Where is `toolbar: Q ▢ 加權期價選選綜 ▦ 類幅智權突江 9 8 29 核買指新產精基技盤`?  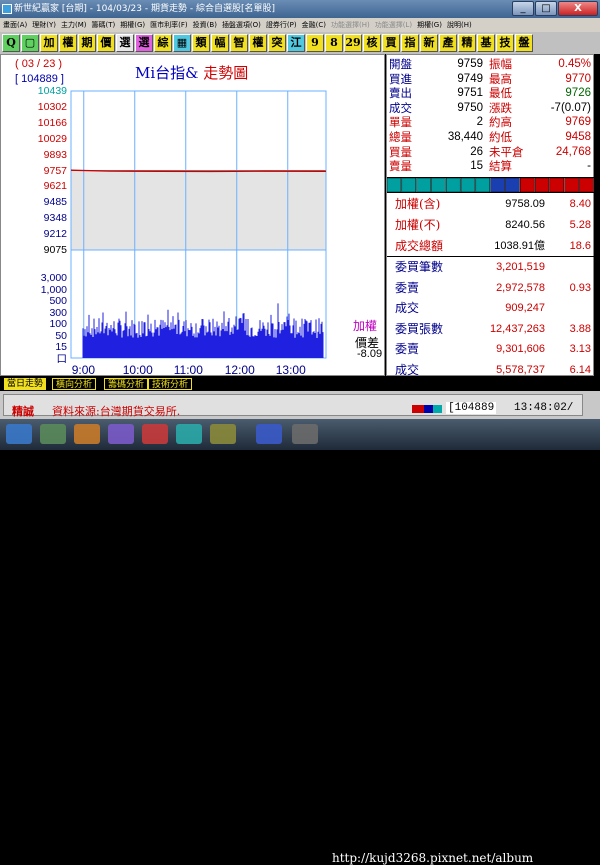 toolbar: Q ▢ 加權期價選選綜 ▦ 類幅智權突江 9 8 29 核買指新產精基技盤 is located at coordinates (300, 43).